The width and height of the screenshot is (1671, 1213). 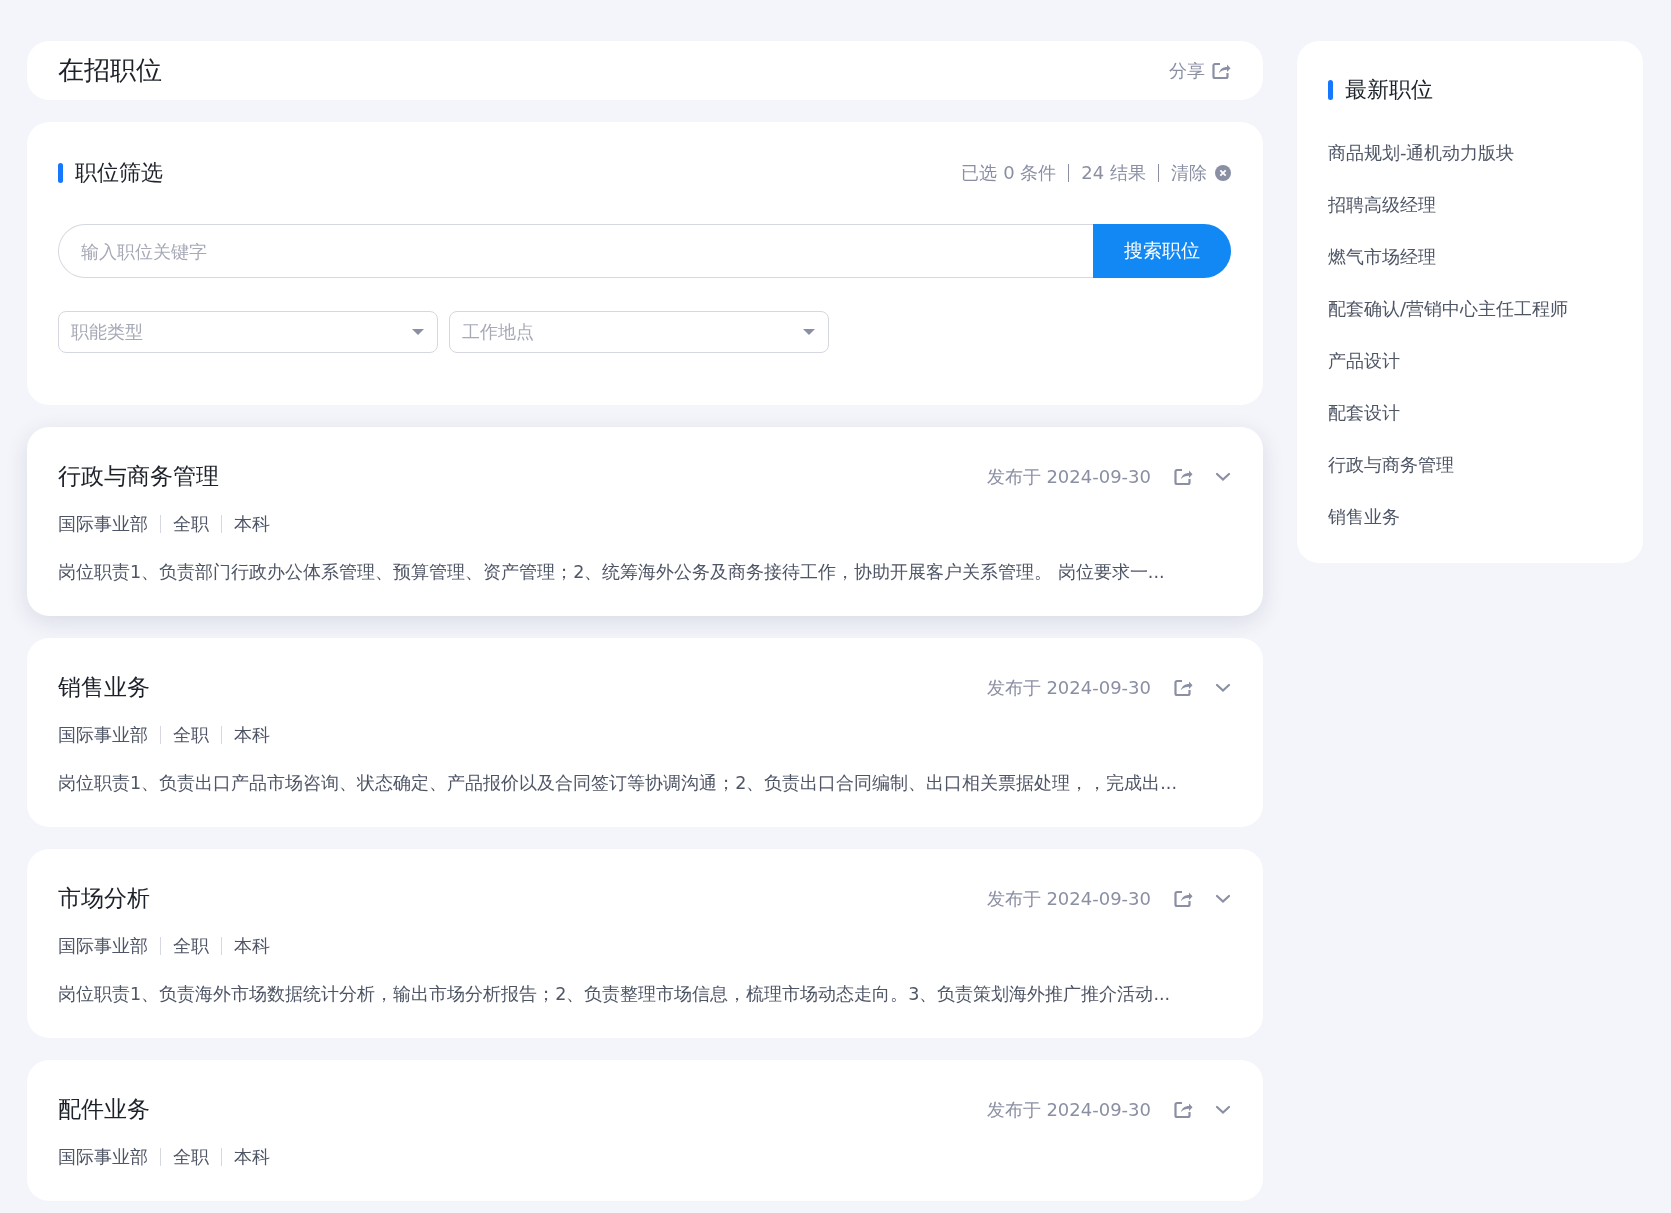 I want to click on search-button: 搜索职位, so click(x=1162, y=251).